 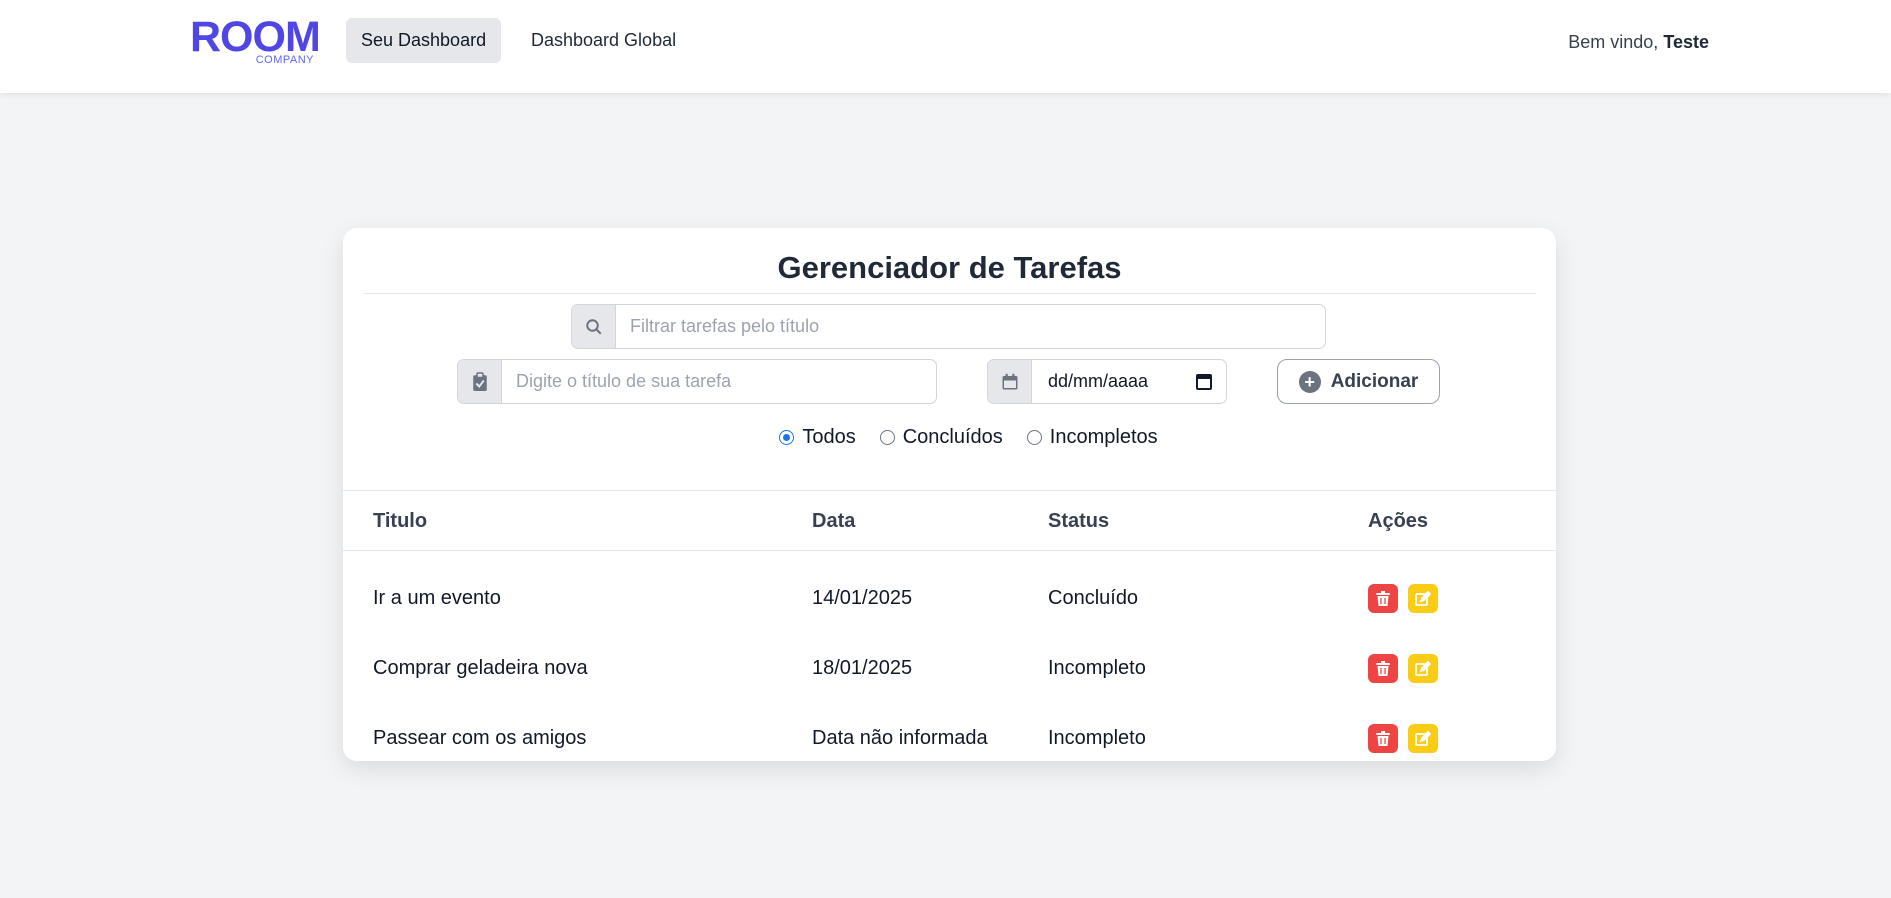 I want to click on status-filter-radios: Todos Concluídos Incompletos, so click(x=949, y=437).